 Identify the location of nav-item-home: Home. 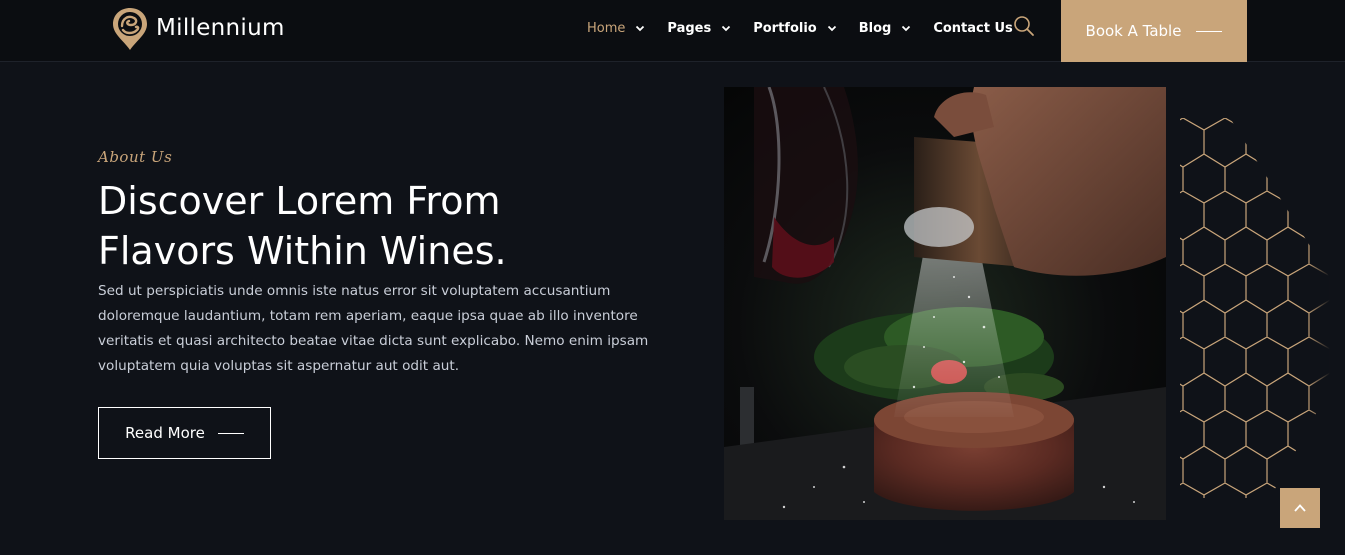
(616, 28).